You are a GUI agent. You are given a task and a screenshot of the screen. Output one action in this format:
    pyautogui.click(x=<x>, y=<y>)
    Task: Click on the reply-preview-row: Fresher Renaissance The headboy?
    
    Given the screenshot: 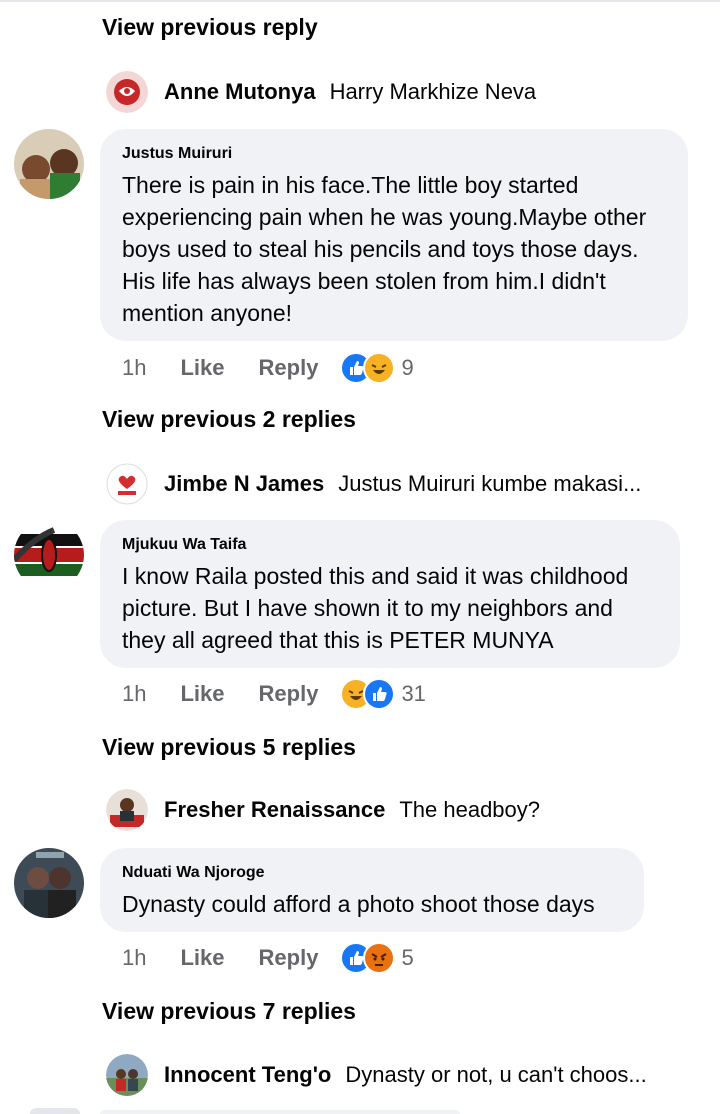 What is the action you would take?
    pyautogui.click(x=323, y=810)
    